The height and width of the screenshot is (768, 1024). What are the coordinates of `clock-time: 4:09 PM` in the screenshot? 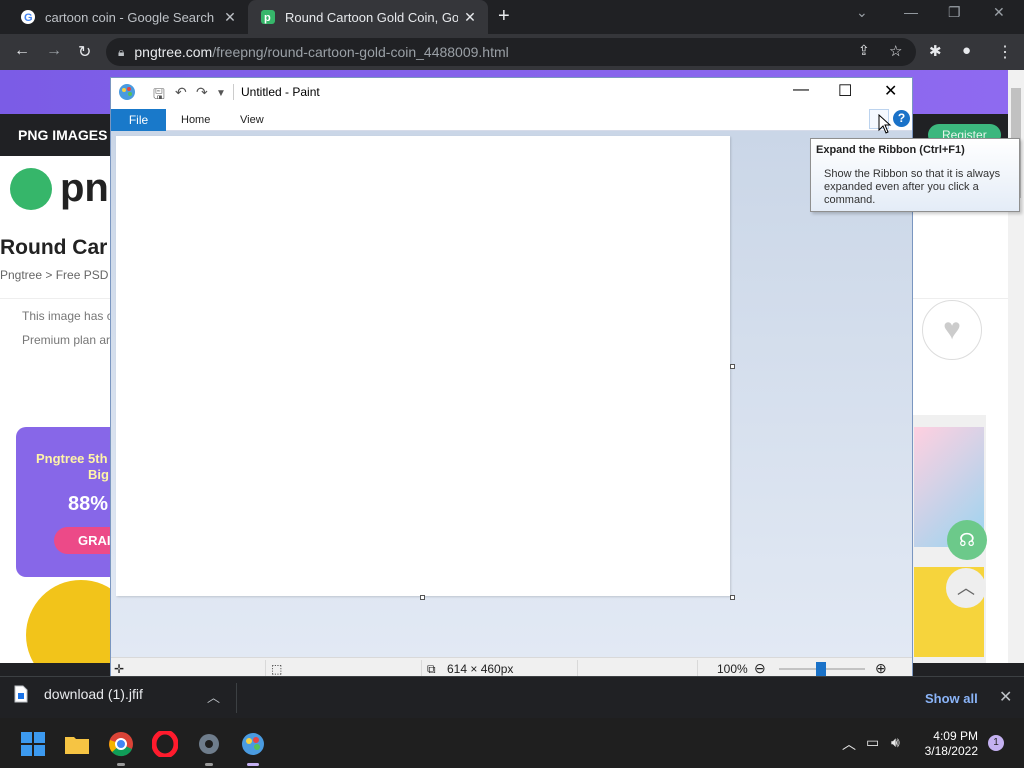 It's located at (955, 736).